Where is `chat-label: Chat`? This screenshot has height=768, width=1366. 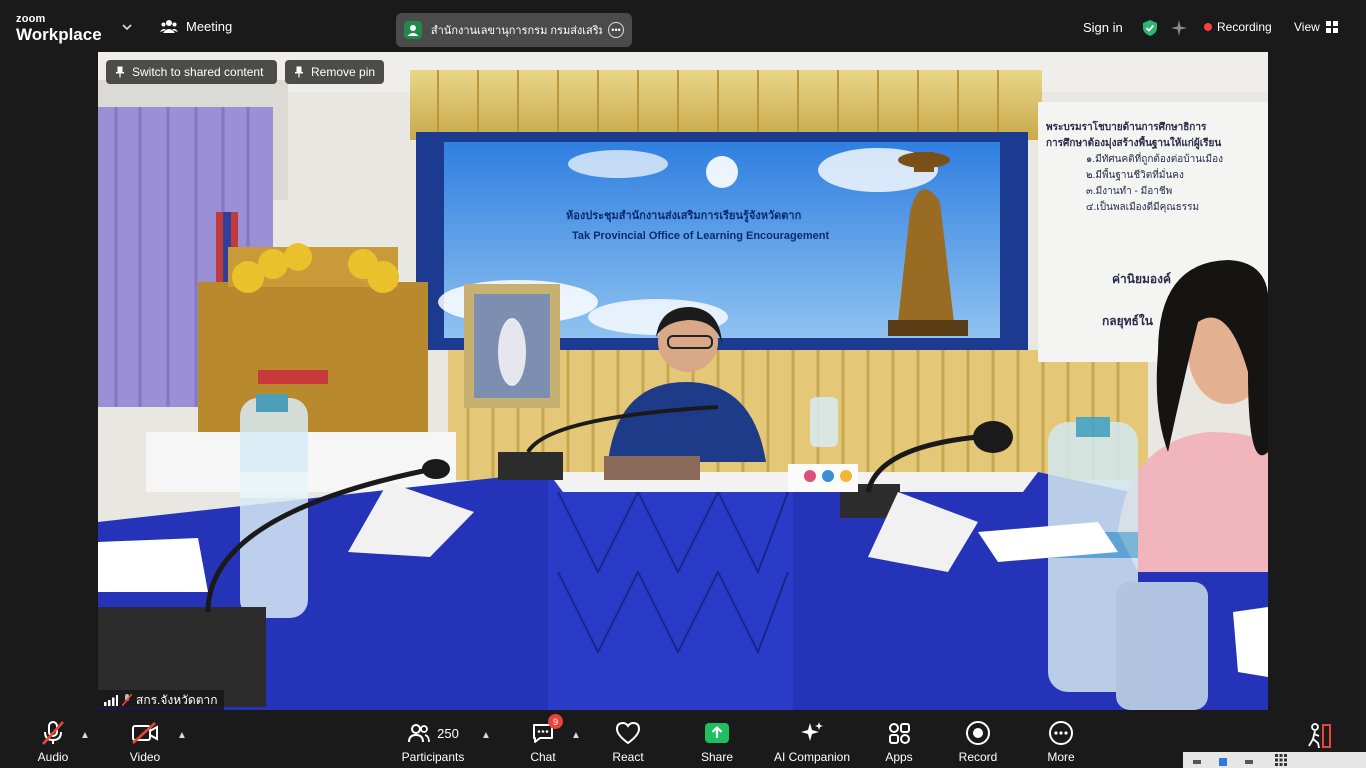
chat-label: Chat is located at coordinates (543, 757).